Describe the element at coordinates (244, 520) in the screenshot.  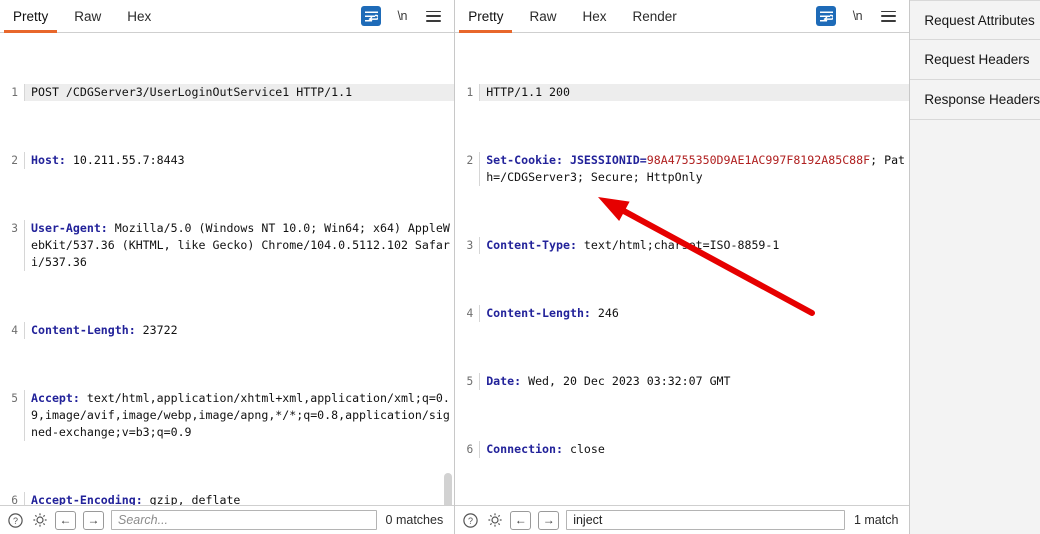
I see `request-search-input` at that location.